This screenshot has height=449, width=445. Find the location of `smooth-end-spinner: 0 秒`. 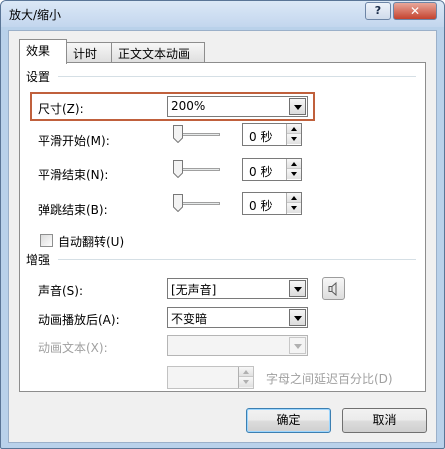

smooth-end-spinner: 0 秒 is located at coordinates (272, 169).